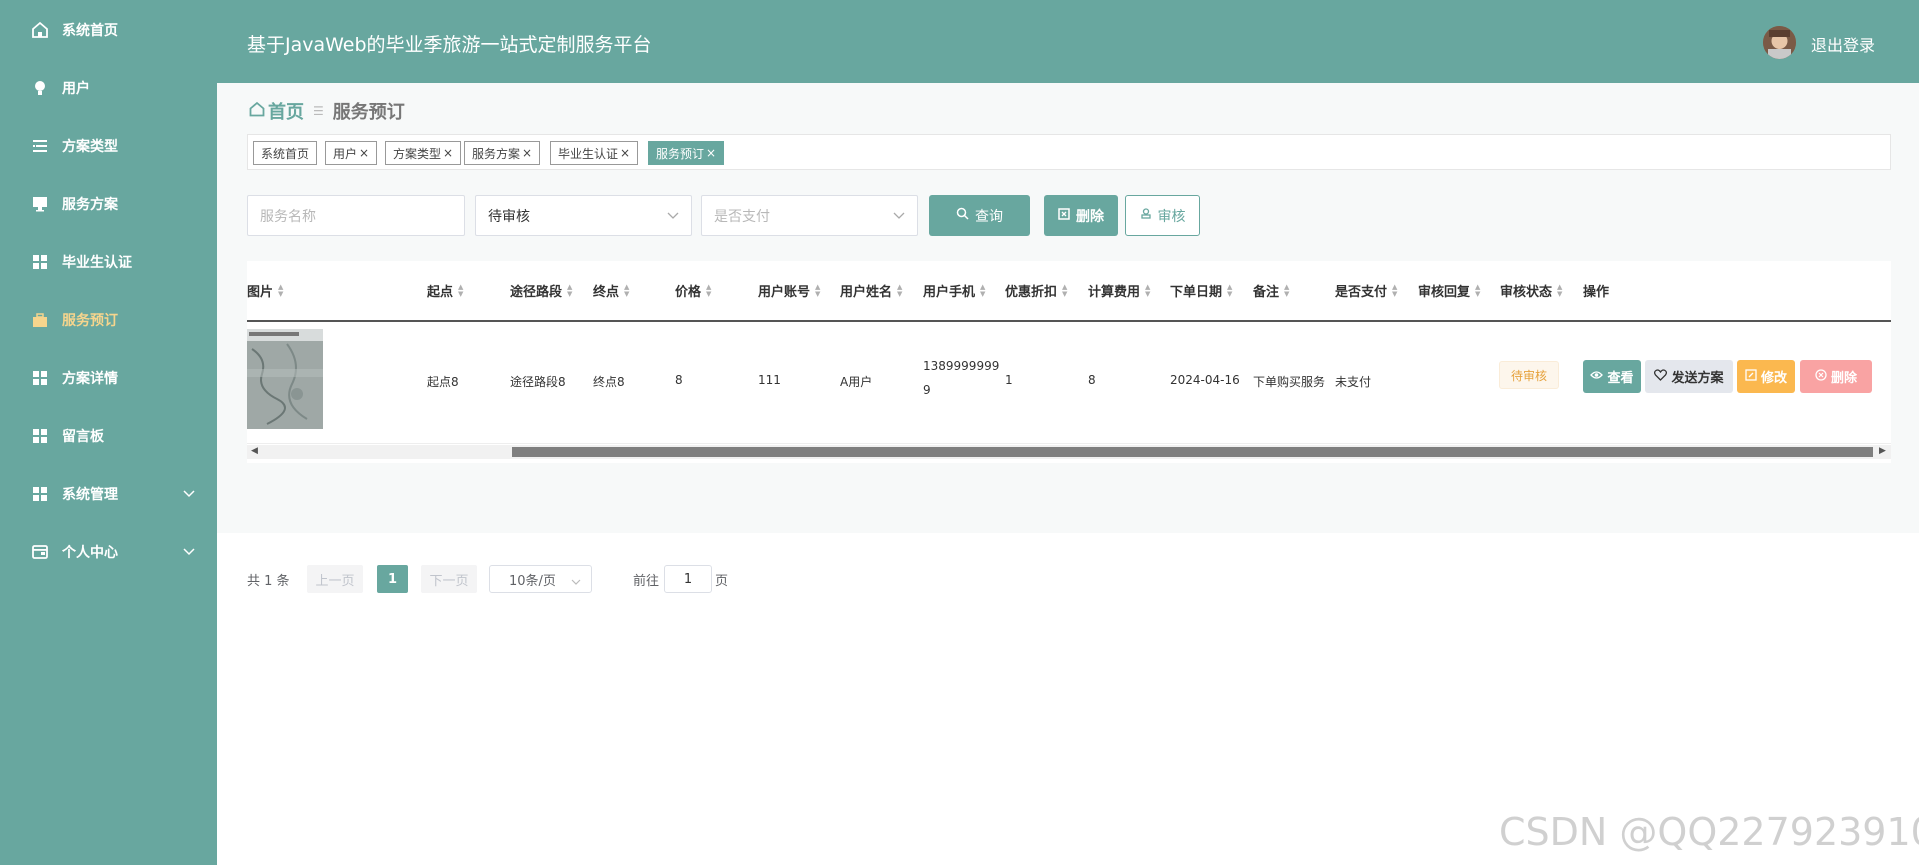 The image size is (1919, 865). What do you see at coordinates (1821, 376) in the screenshot?
I see `close-circle-icon` at bounding box center [1821, 376].